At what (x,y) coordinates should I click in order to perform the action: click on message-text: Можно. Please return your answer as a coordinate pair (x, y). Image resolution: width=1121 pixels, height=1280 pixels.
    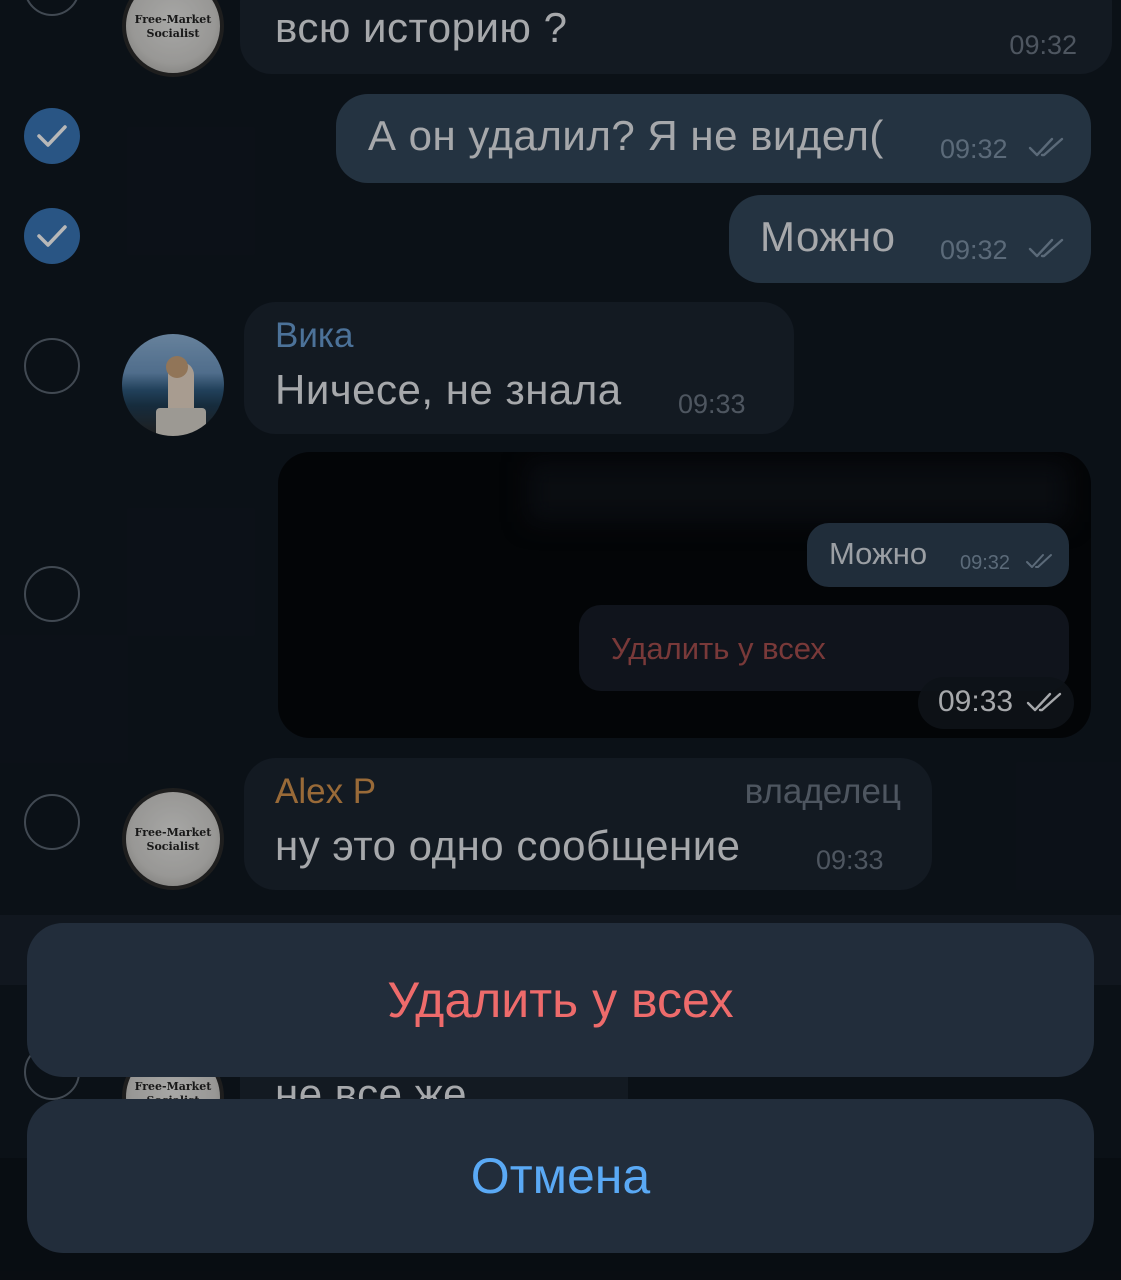
    Looking at the image, I should click on (828, 236).